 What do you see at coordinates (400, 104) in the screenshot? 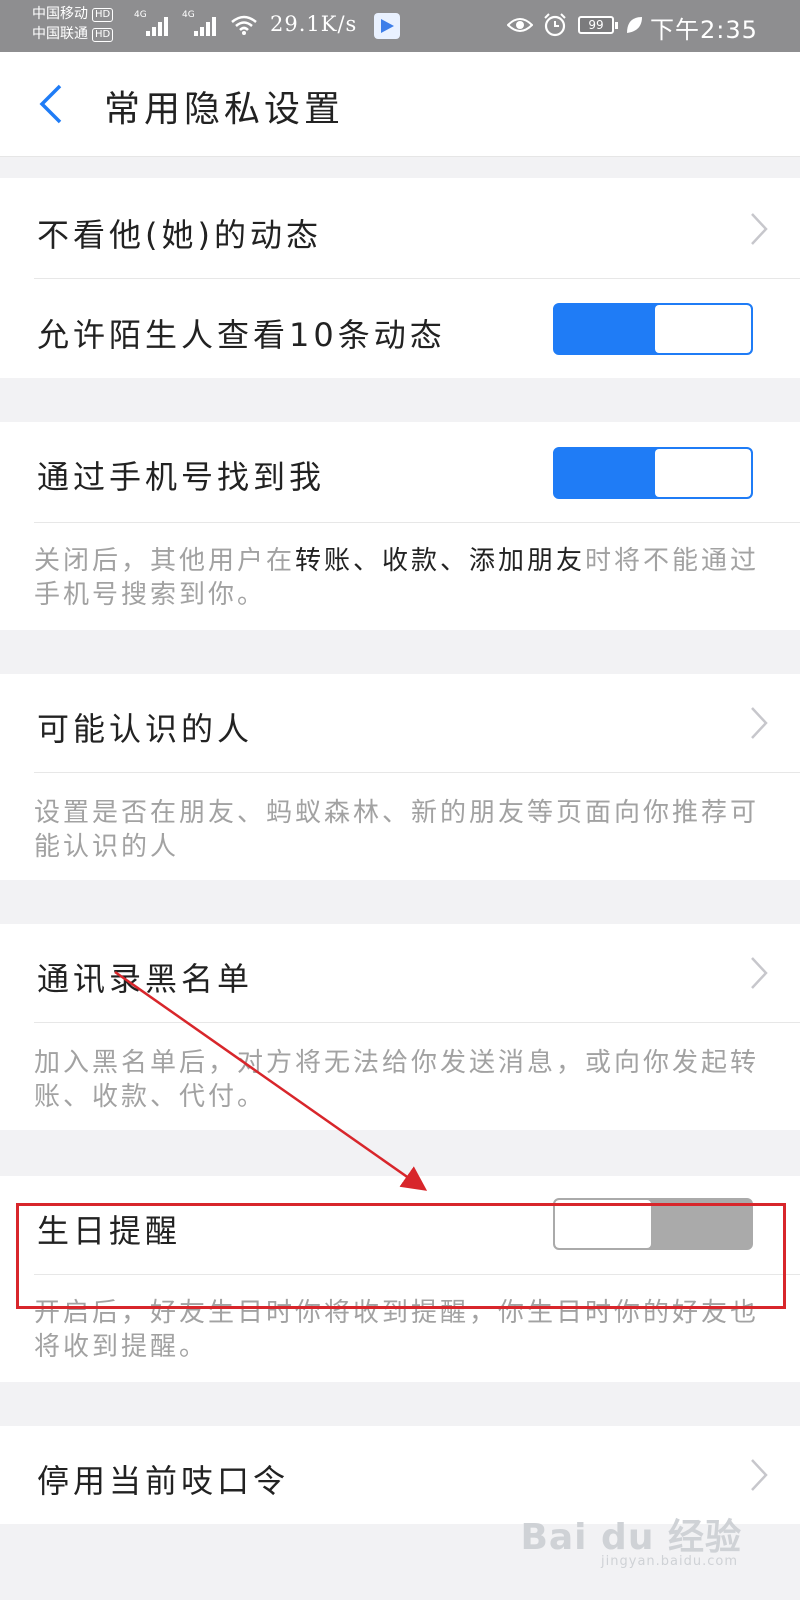
I see `nav-bar: 常用隐私设置` at bounding box center [400, 104].